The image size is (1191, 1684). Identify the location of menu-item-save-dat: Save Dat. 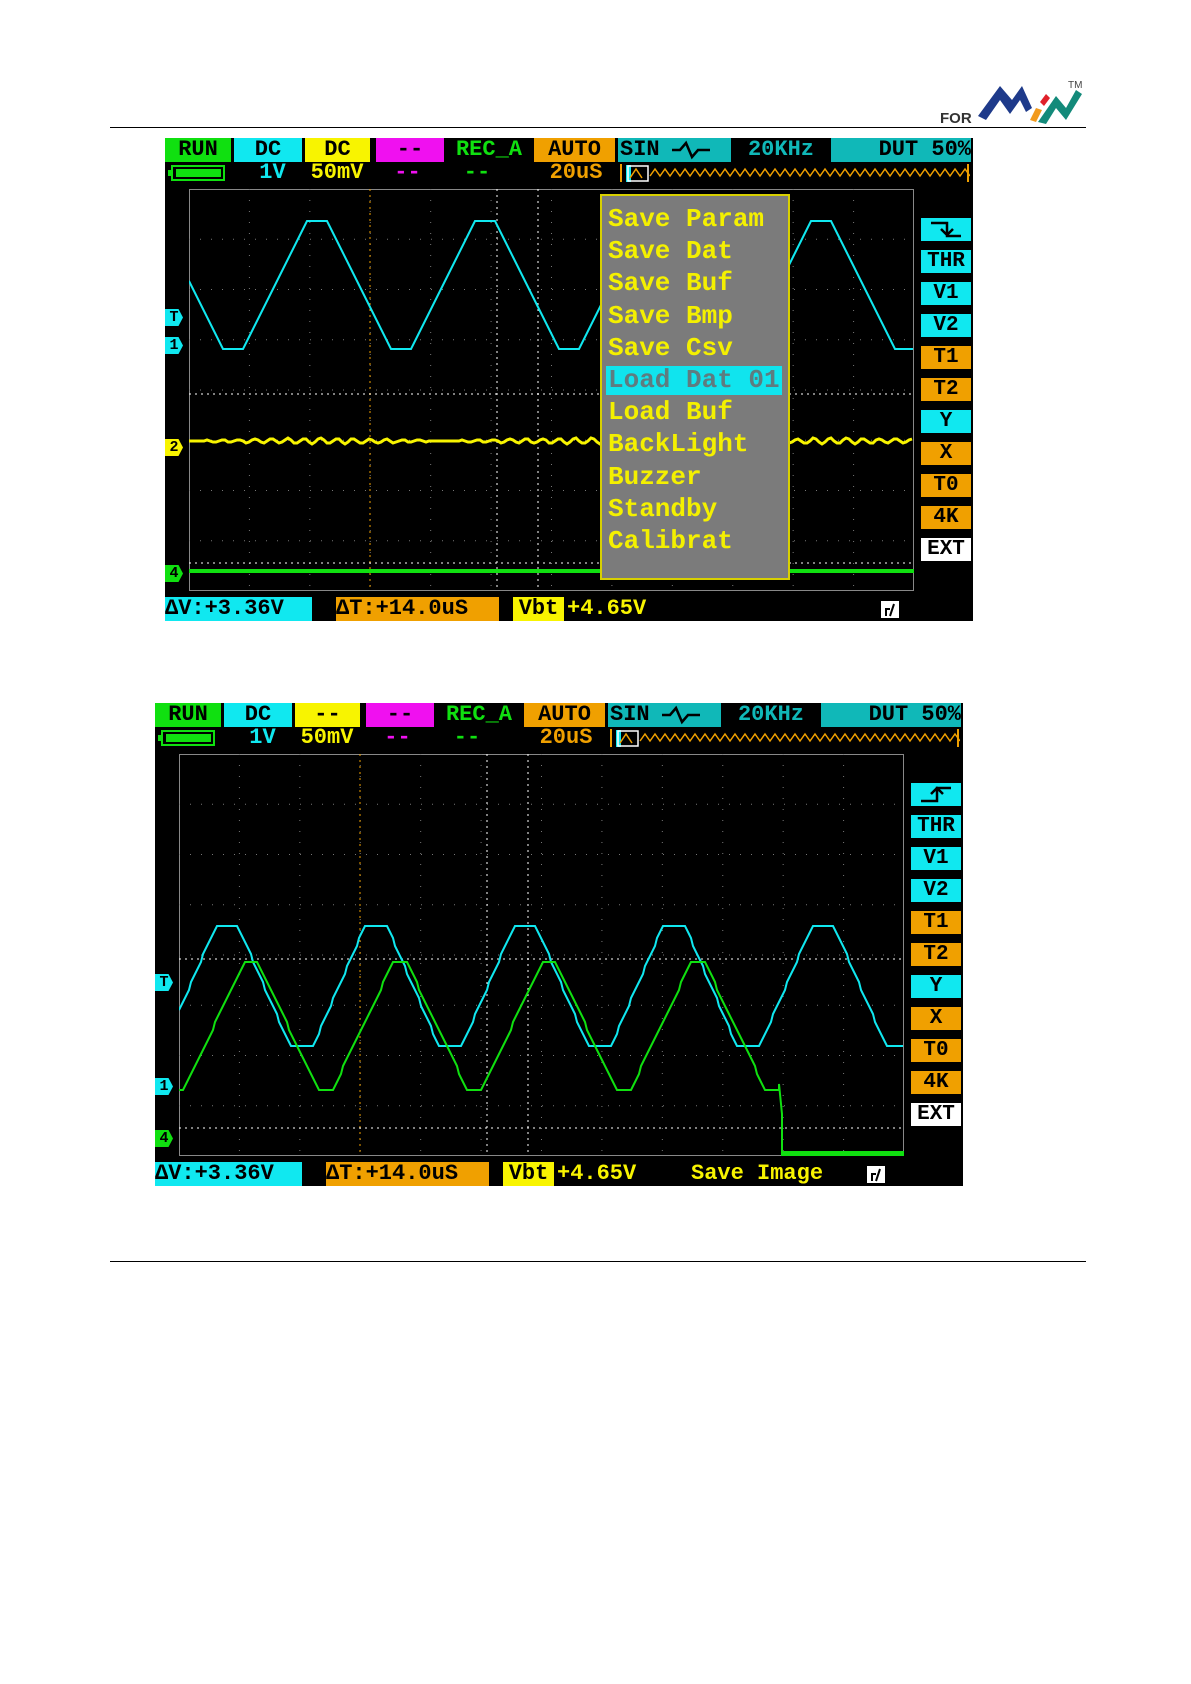
(670, 251).